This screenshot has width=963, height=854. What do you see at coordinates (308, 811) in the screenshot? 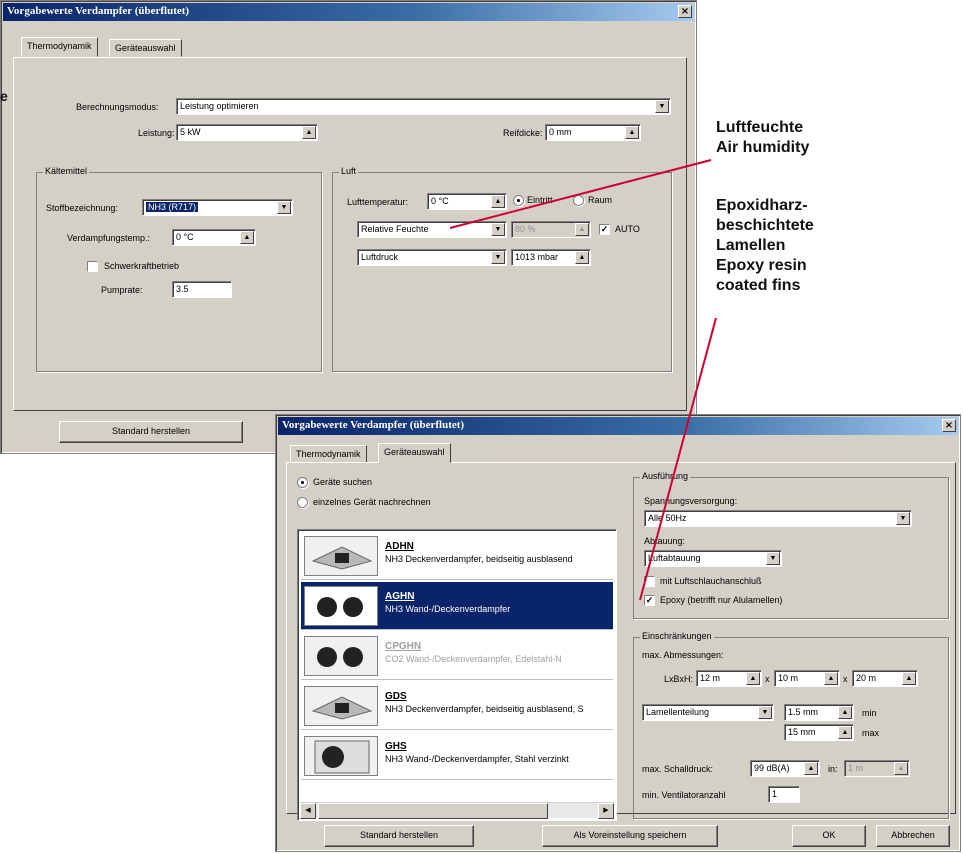
I see `scroll-left-icon: ◀` at bounding box center [308, 811].